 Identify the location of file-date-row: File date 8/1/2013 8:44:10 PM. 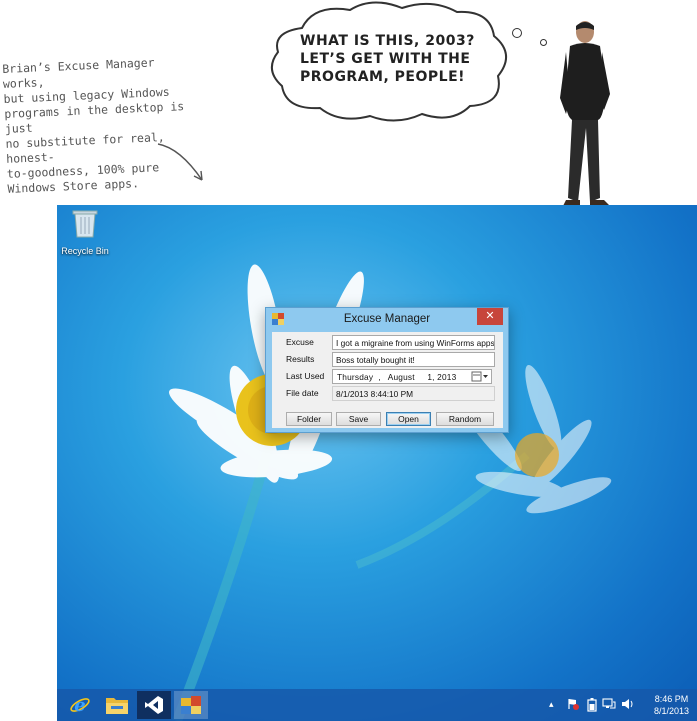
(387, 394).